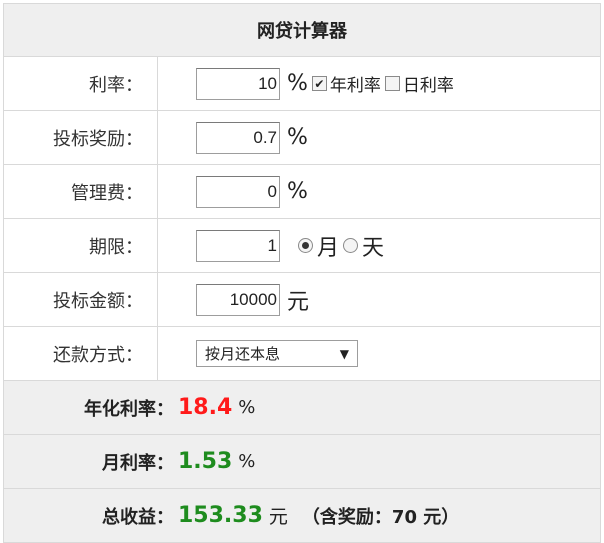  I want to click on term-label: 期限：, so click(81, 245).